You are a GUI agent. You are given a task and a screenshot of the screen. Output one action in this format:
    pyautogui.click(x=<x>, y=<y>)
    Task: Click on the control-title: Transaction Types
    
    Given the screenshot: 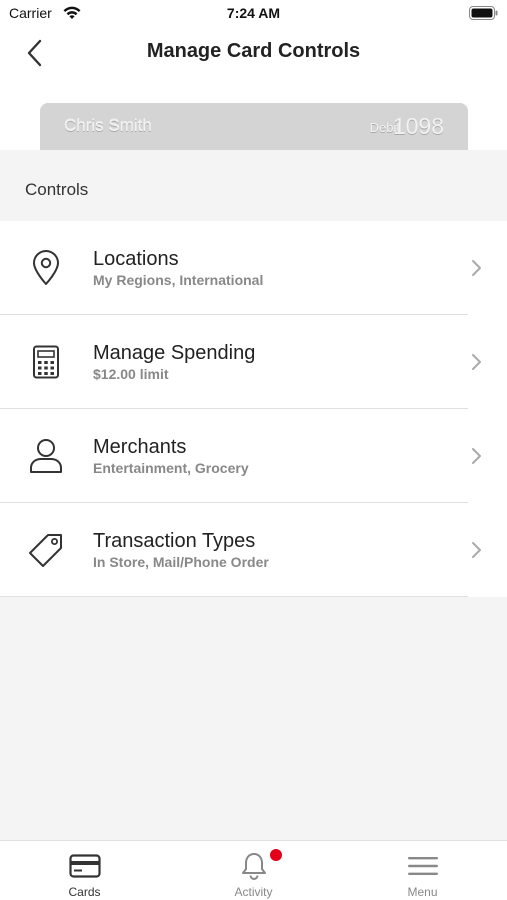 What is the action you would take?
    pyautogui.click(x=174, y=541)
    